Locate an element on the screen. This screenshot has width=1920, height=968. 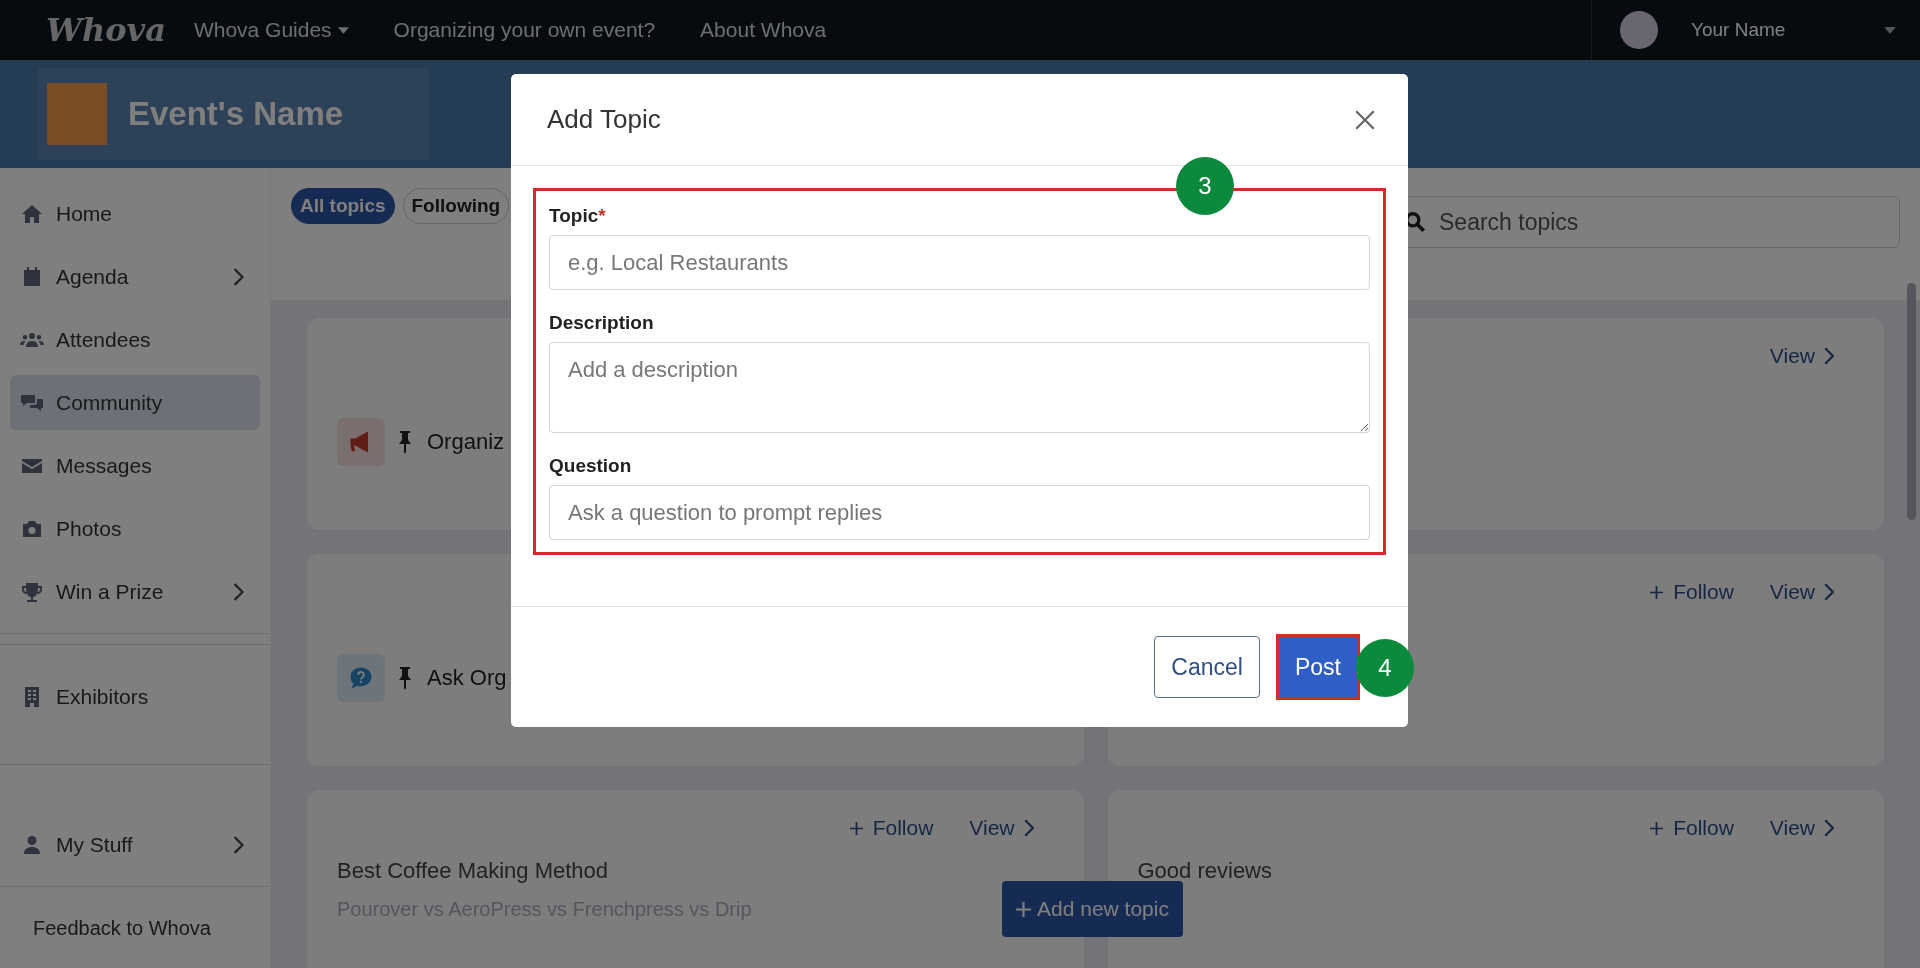
field-label: Question is located at coordinates (591, 466).